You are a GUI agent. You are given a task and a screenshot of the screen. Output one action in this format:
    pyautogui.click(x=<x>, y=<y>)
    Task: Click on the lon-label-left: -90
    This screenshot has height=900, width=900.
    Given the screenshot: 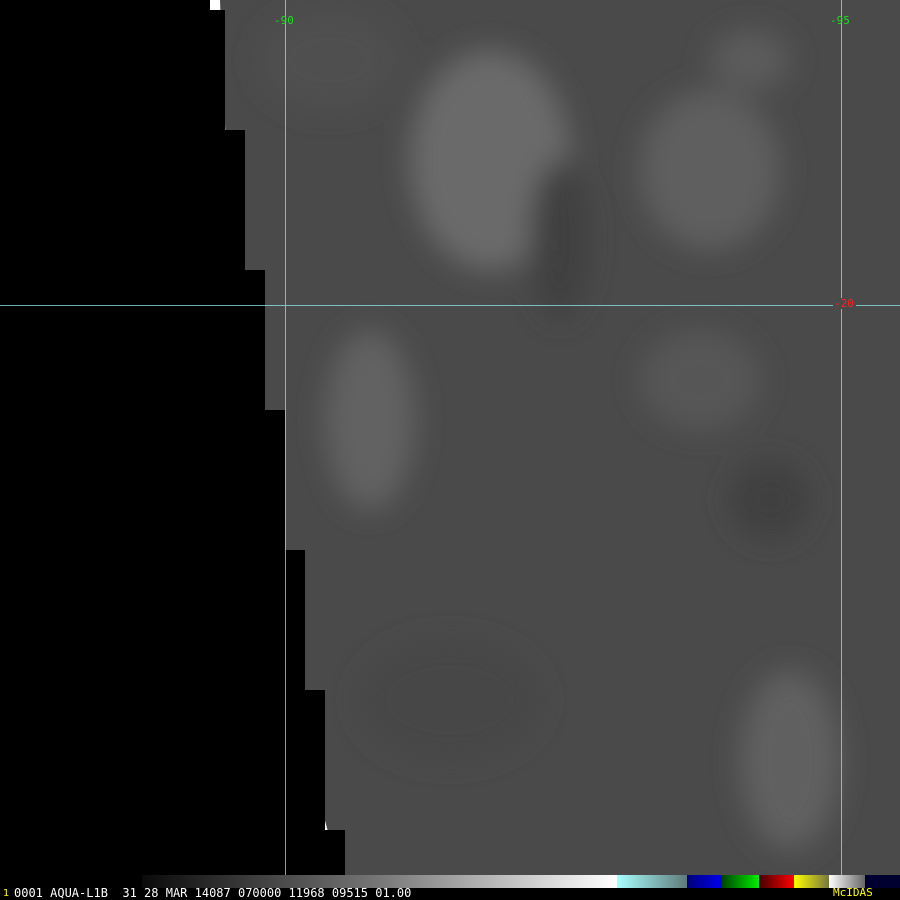 What is the action you would take?
    pyautogui.click(x=284, y=20)
    